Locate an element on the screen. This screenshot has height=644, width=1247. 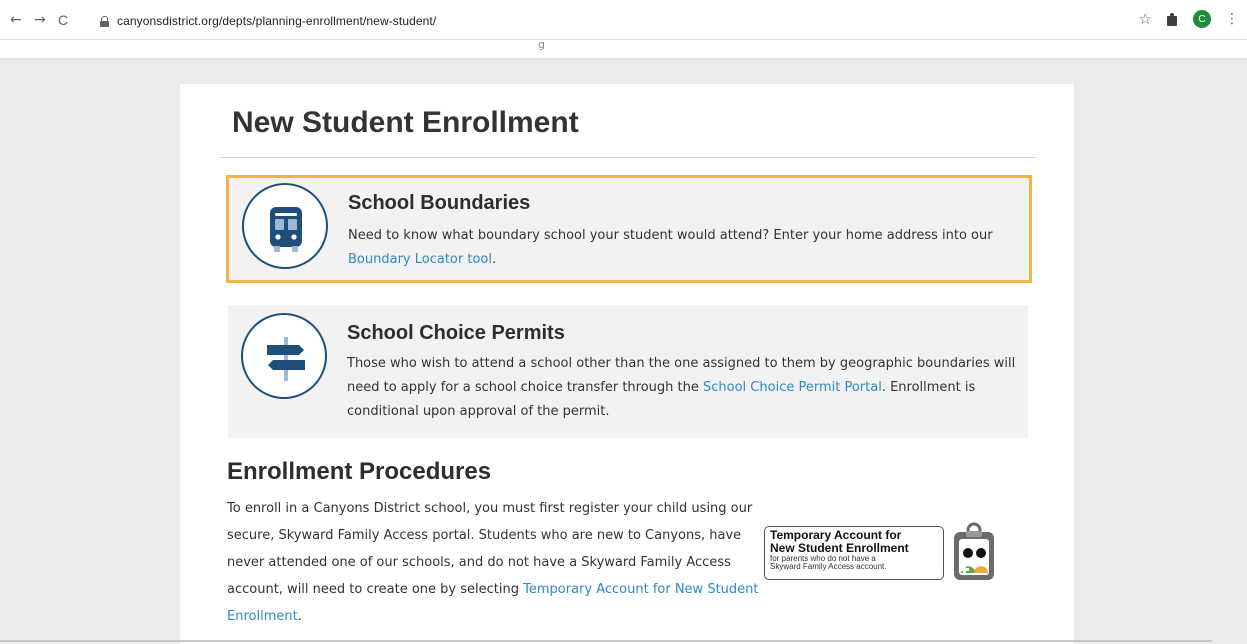
school-choice-portal-link: School Choice Permit Portal is located at coordinates (792, 387).